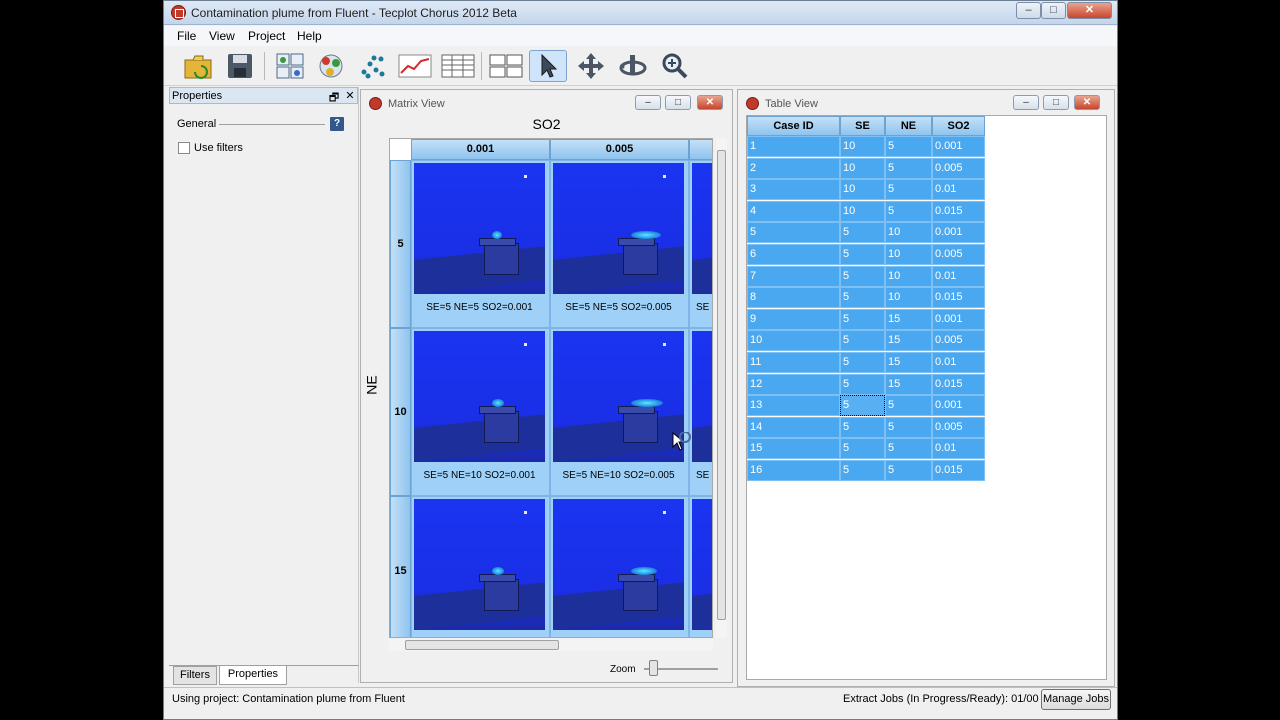  What do you see at coordinates (1076, 699) in the screenshot?
I see `manage-jobs-button: Manage Jobs` at bounding box center [1076, 699].